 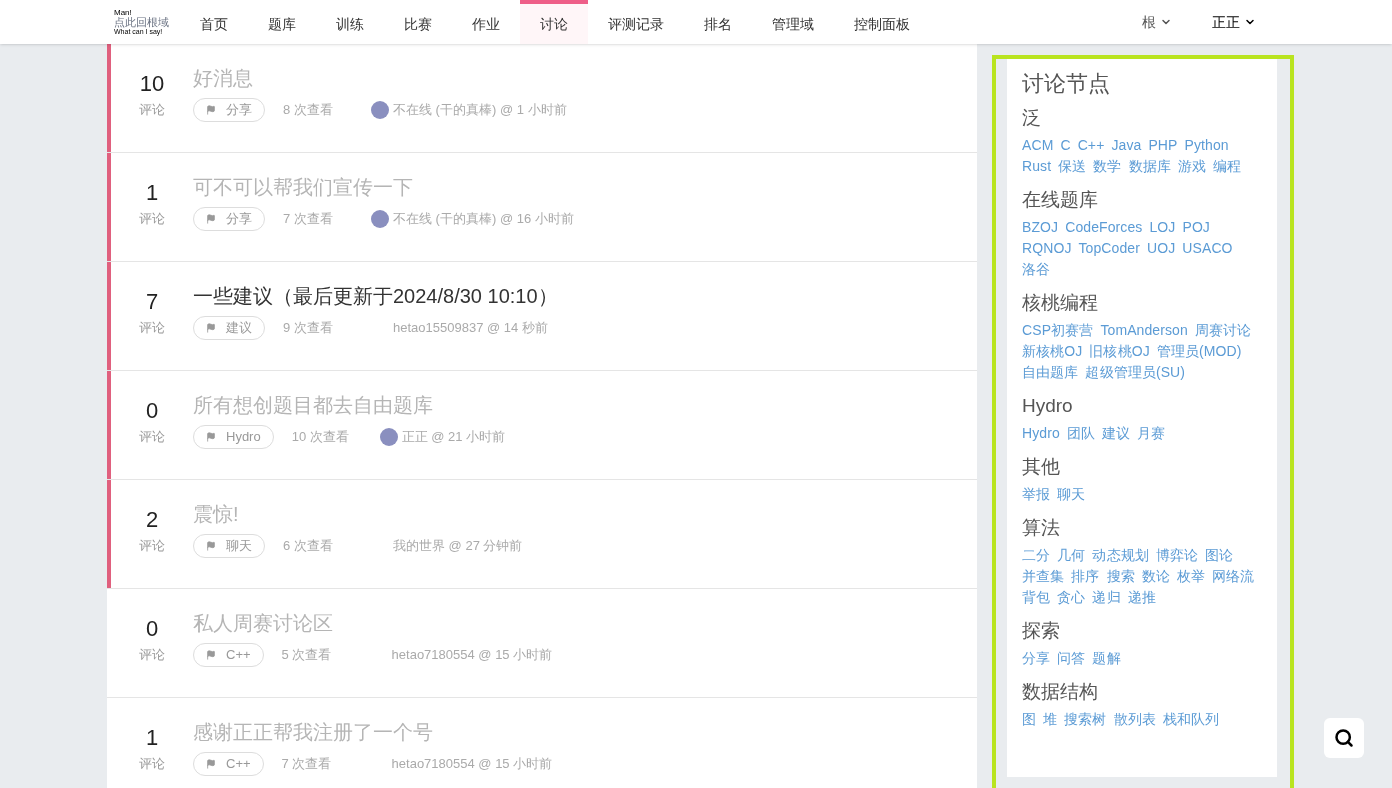 What do you see at coordinates (1177, 555) in the screenshot?
I see `node-link: 博弈论` at bounding box center [1177, 555].